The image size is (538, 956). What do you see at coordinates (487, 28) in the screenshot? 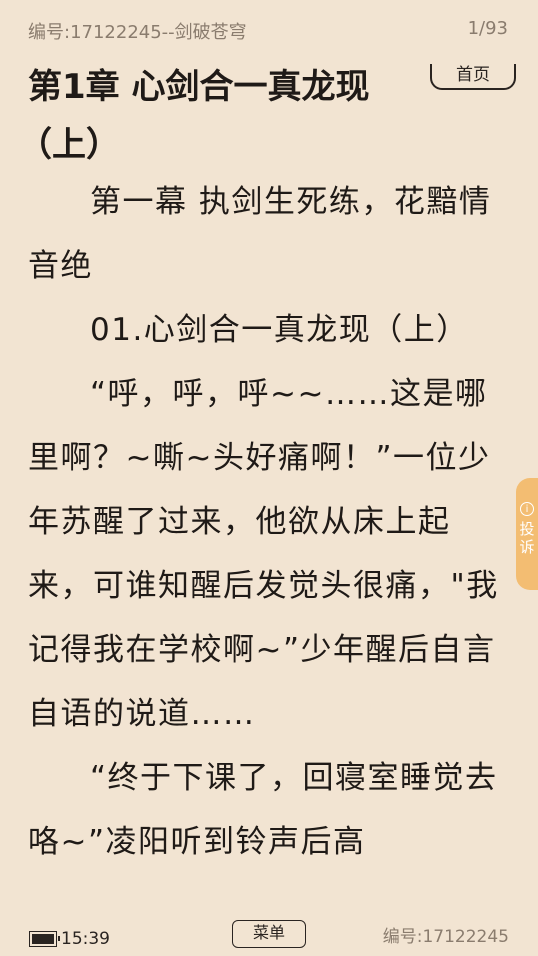
I see `page-indicator: 1/93` at bounding box center [487, 28].